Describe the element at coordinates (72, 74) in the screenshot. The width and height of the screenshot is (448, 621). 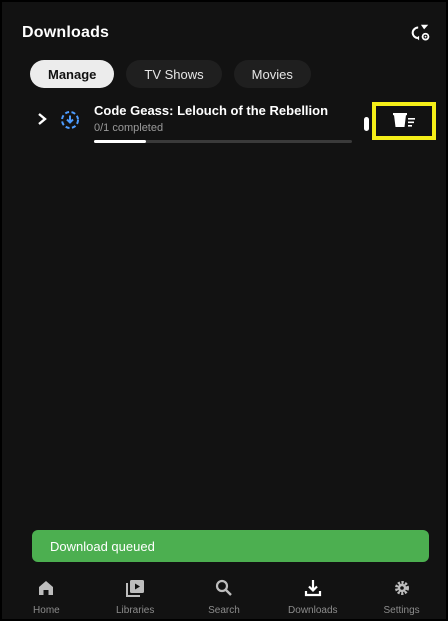
I see `tab-manage: Manage` at that location.